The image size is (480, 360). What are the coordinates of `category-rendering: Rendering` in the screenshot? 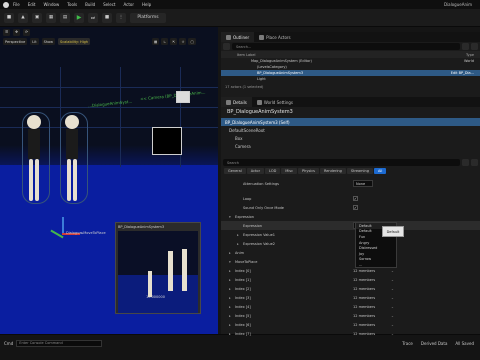 It's located at (333, 171).